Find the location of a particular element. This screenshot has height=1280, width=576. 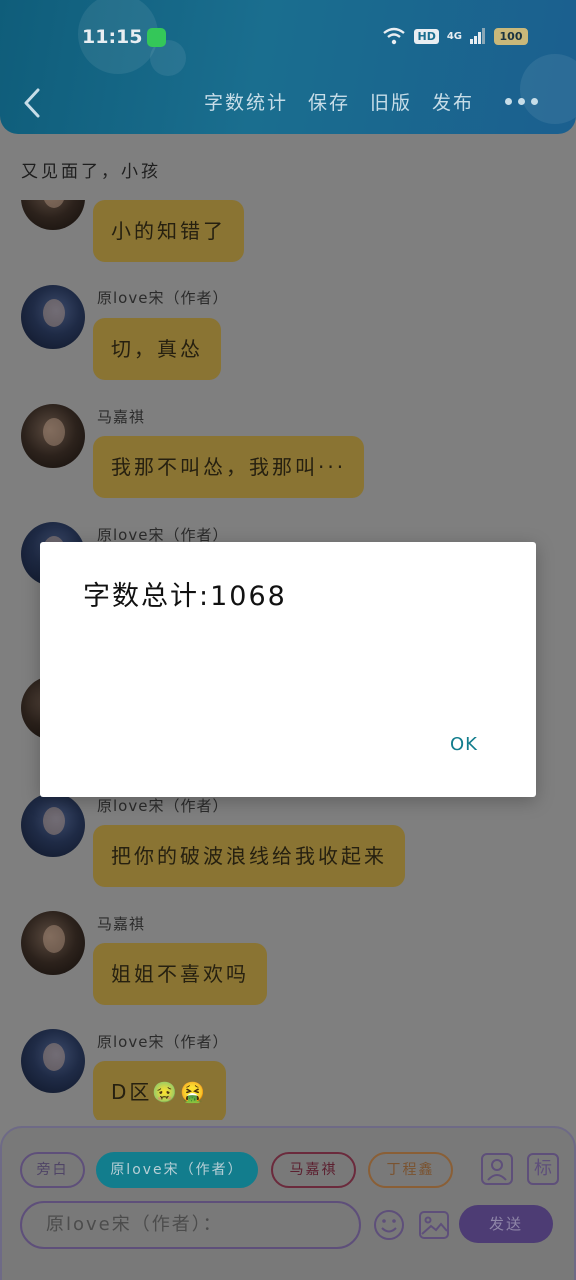

status-time: 11:15 is located at coordinates (112, 37).